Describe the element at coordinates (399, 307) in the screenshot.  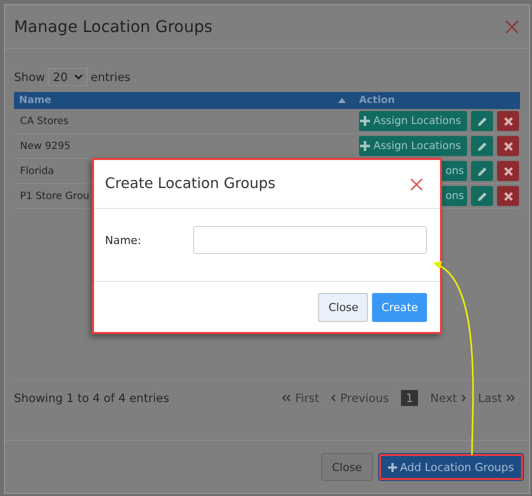
I see `create-button: Create` at that location.